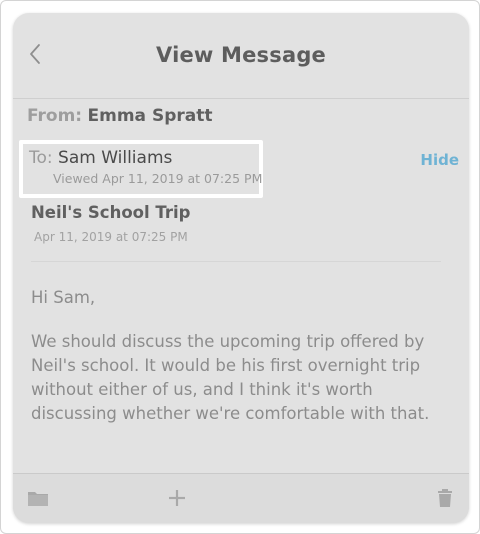 The width and height of the screenshot is (480, 534). I want to click on folder-icon, so click(38, 499).